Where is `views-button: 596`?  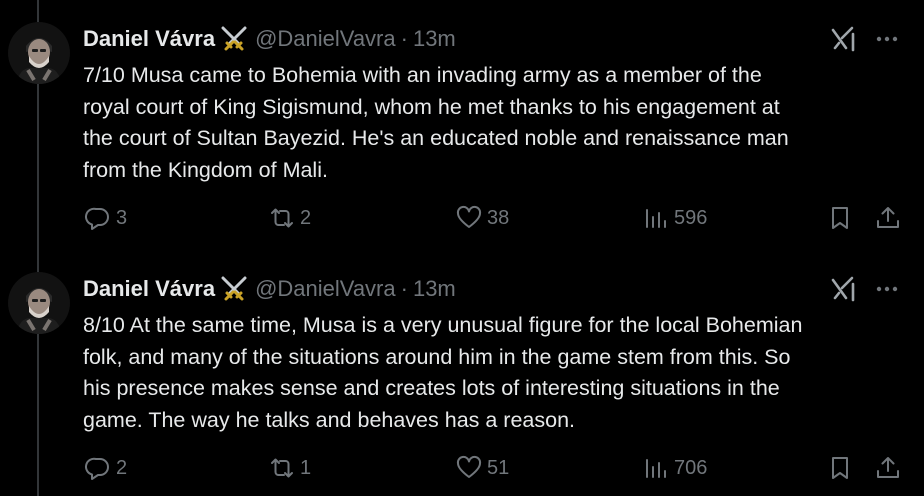 views-button: 596 is located at coordinates (674, 218).